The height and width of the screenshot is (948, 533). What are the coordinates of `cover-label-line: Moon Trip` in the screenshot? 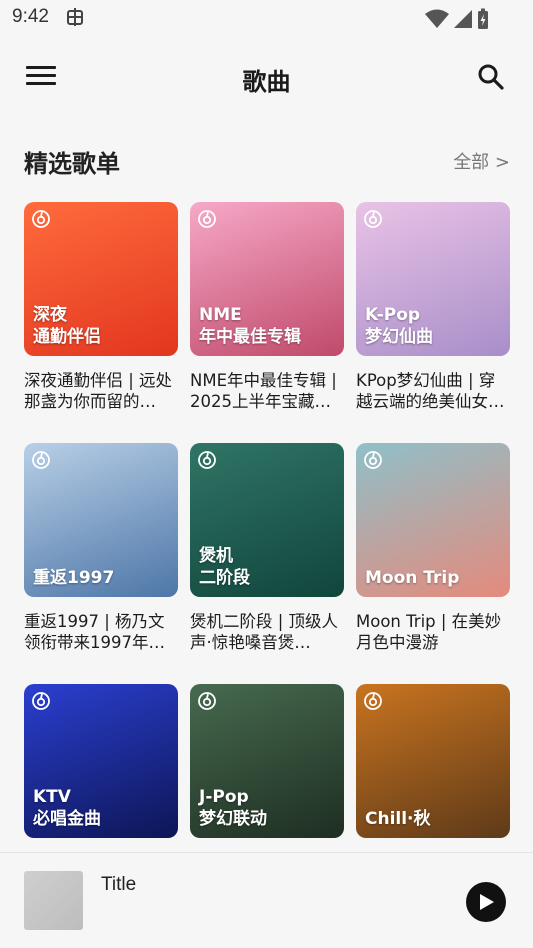 It's located at (412, 578).